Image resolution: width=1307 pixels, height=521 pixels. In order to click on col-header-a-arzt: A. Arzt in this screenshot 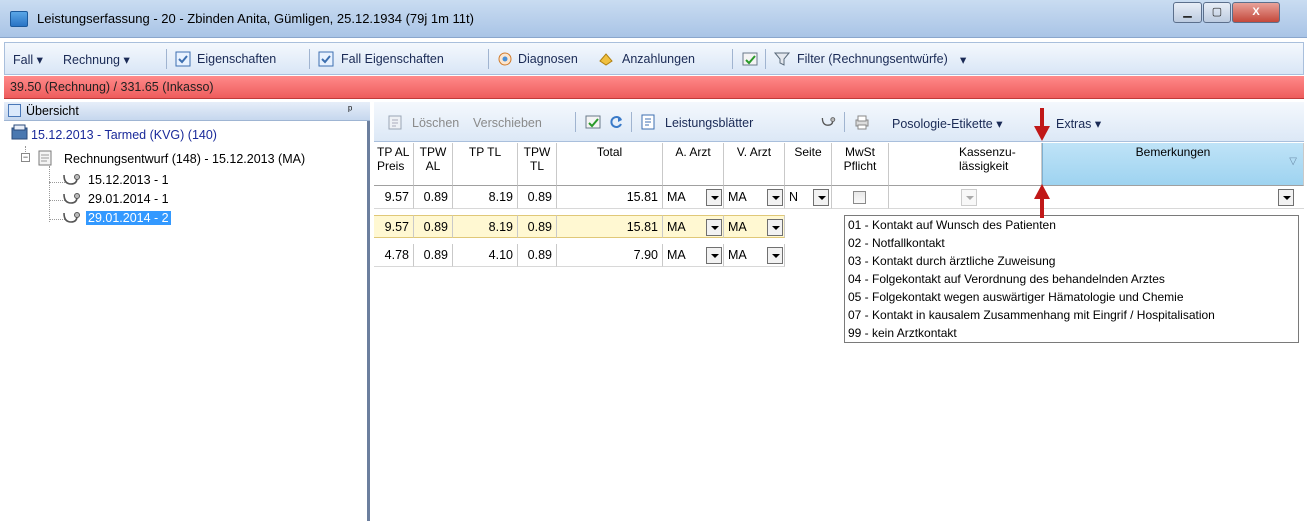, I will do `click(693, 164)`.